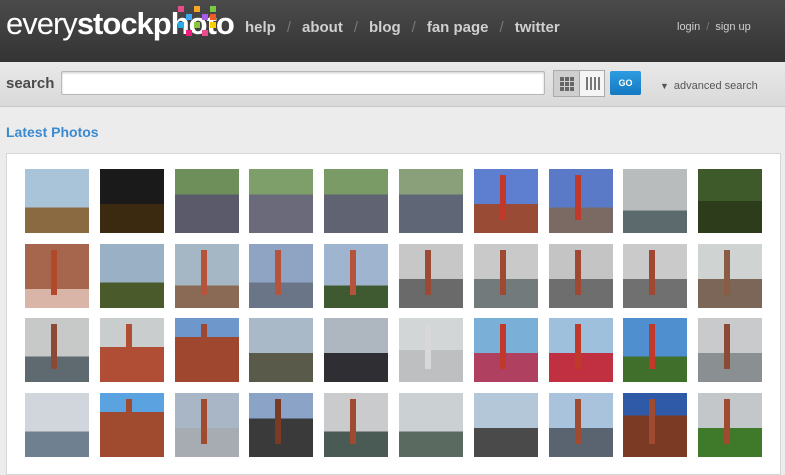  What do you see at coordinates (715, 86) in the screenshot?
I see `advanced-search-label: advanced search` at bounding box center [715, 86].